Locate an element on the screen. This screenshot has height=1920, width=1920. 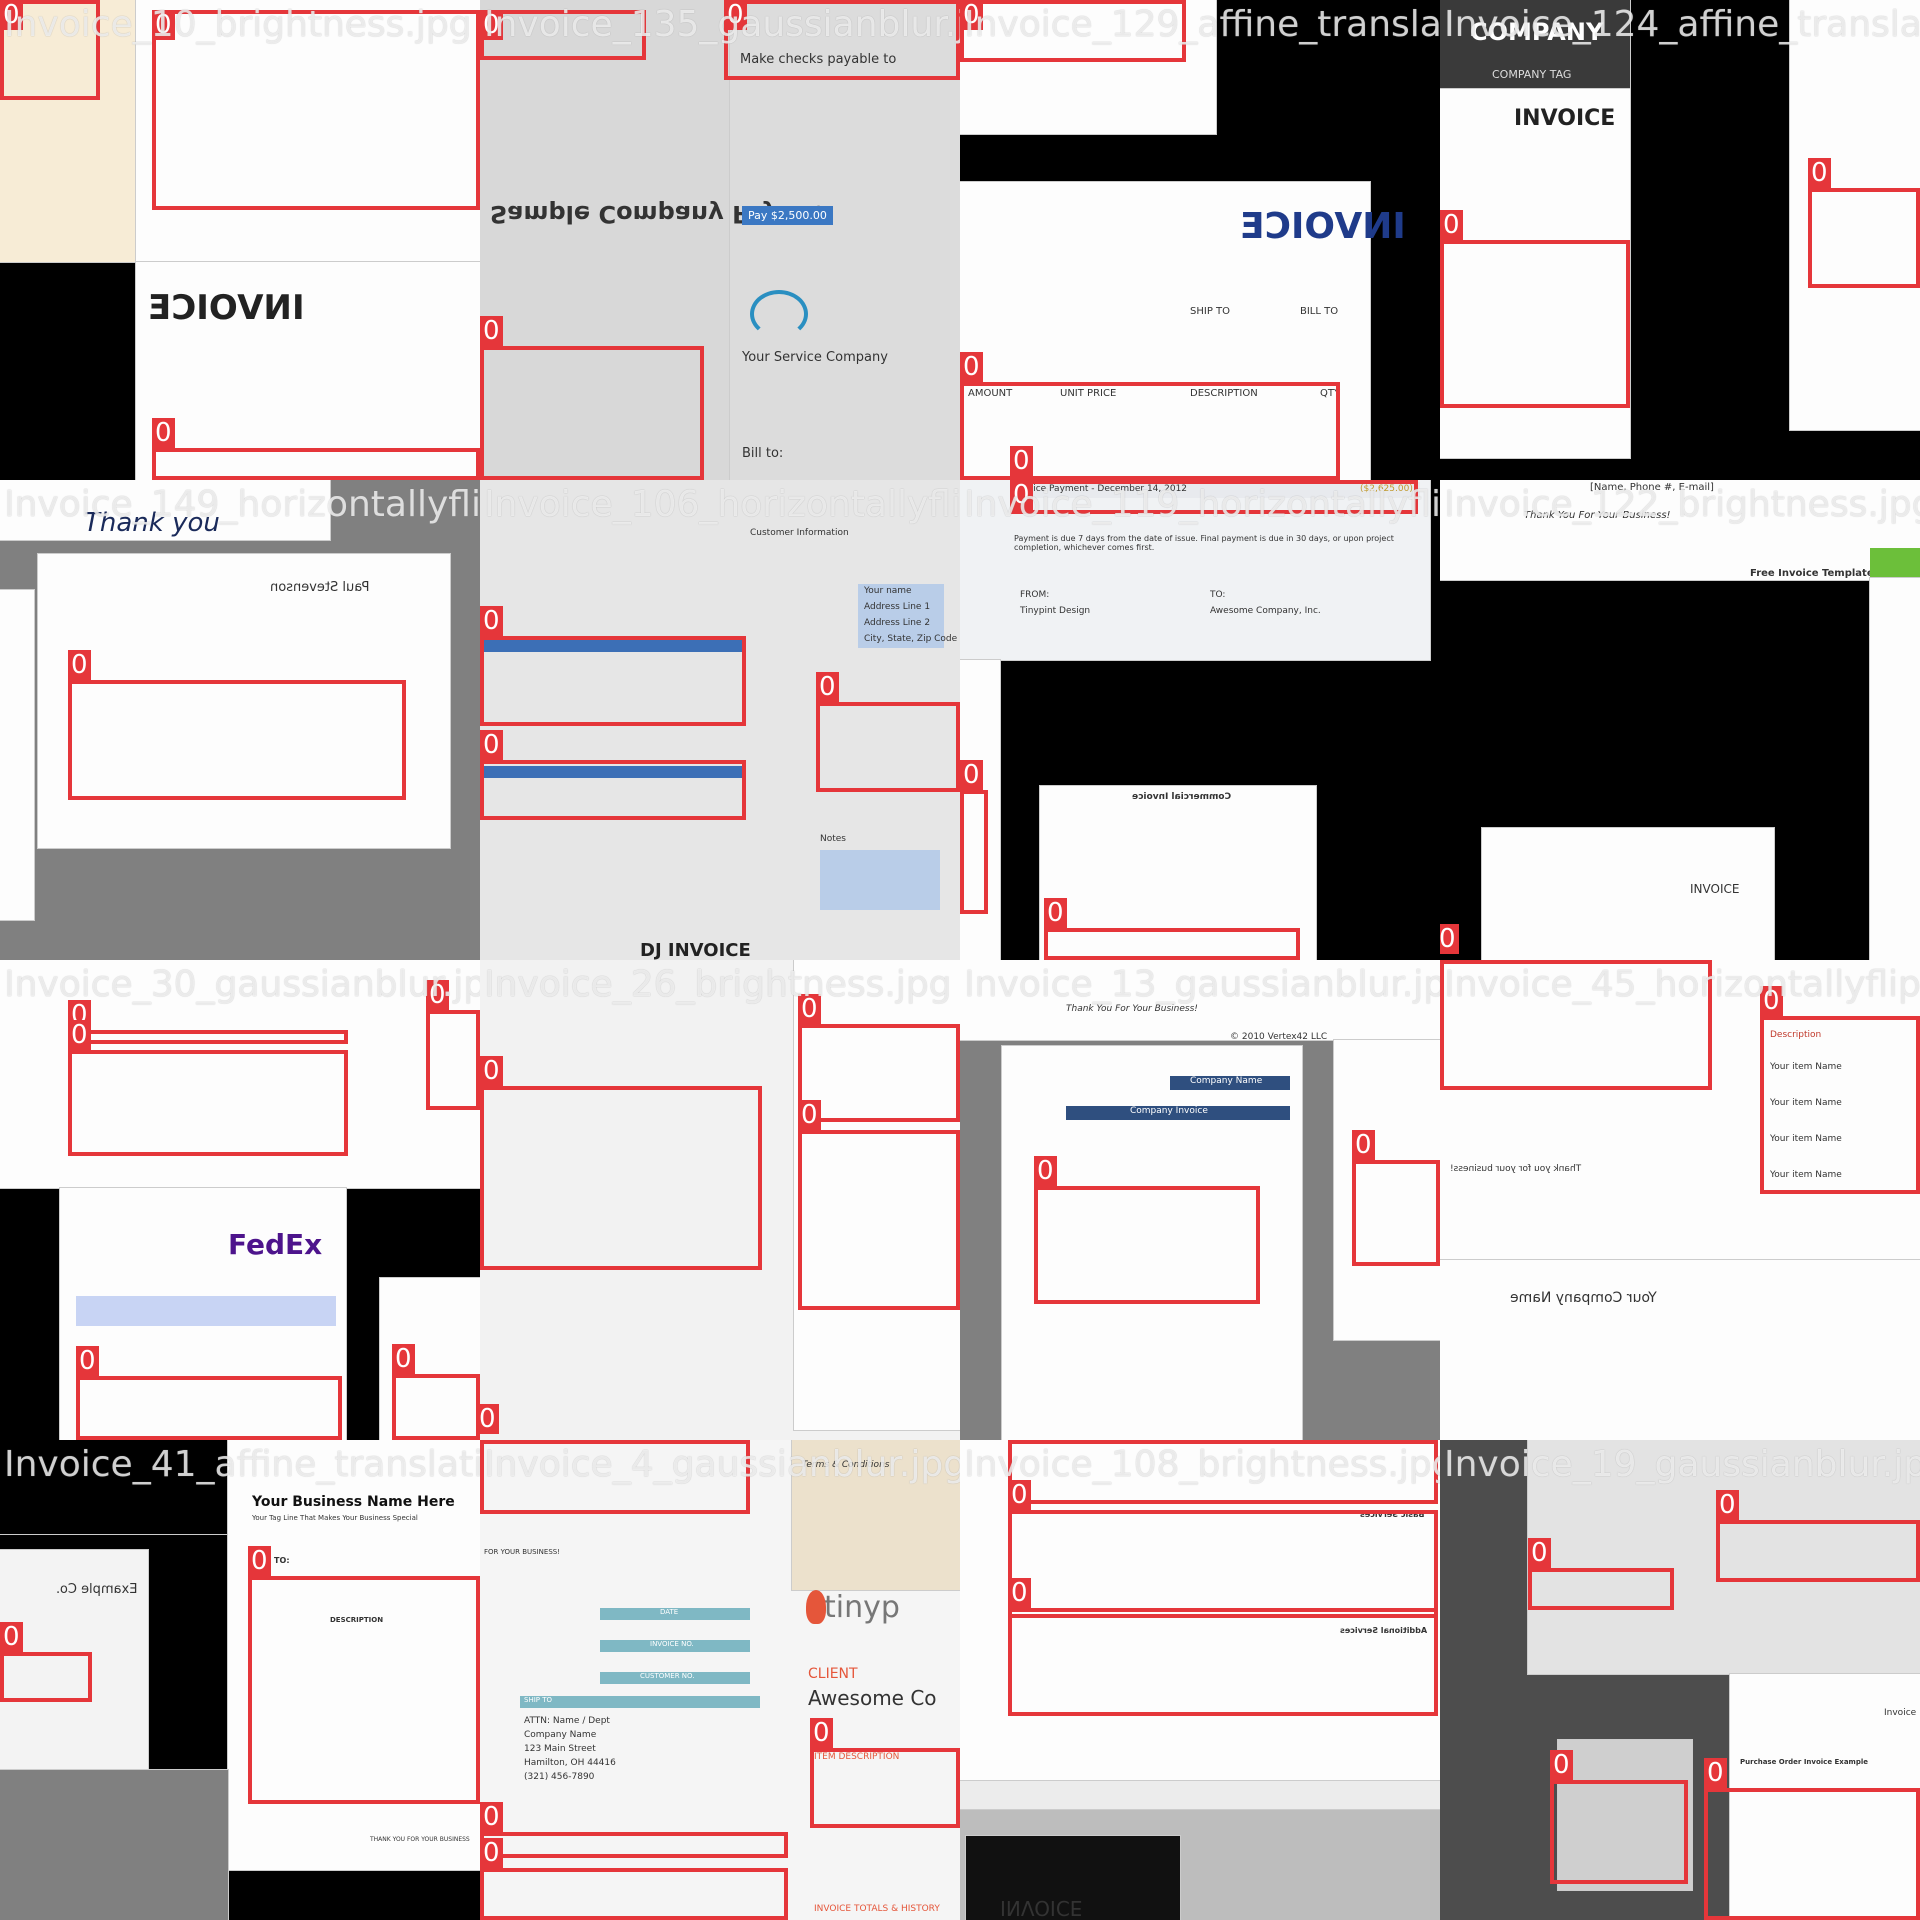
from-company: Tinypint Design is located at coordinates (1055, 611).